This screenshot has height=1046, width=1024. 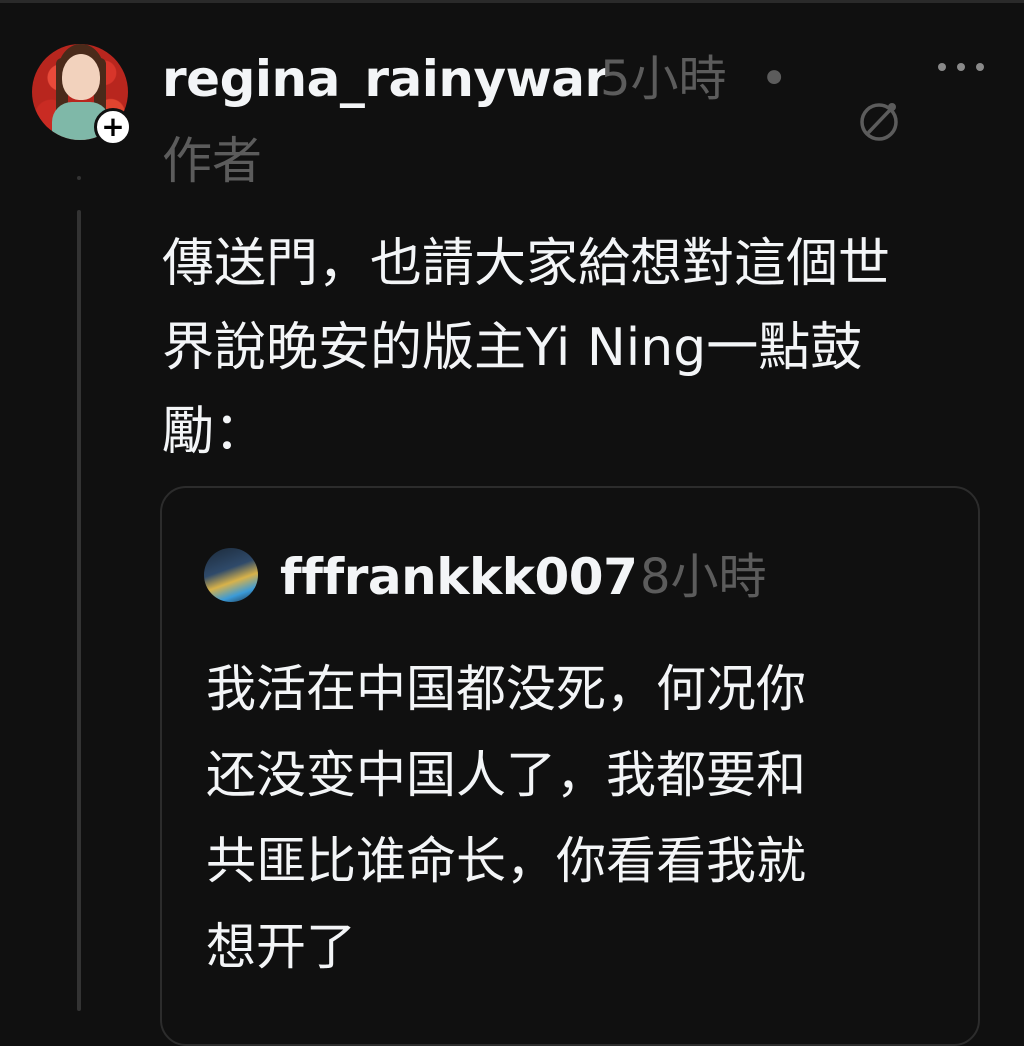 What do you see at coordinates (281, 947) in the screenshot?
I see `quoted-line: 想开了` at bounding box center [281, 947].